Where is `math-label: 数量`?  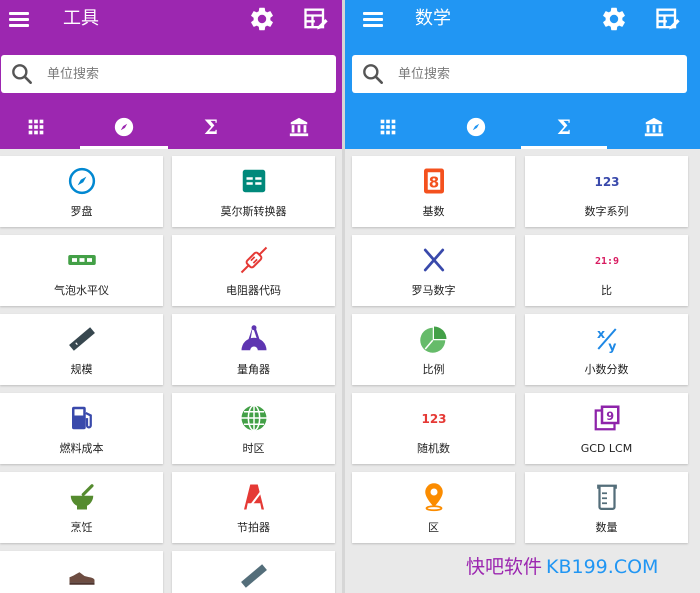 math-label: 数量 is located at coordinates (606, 527).